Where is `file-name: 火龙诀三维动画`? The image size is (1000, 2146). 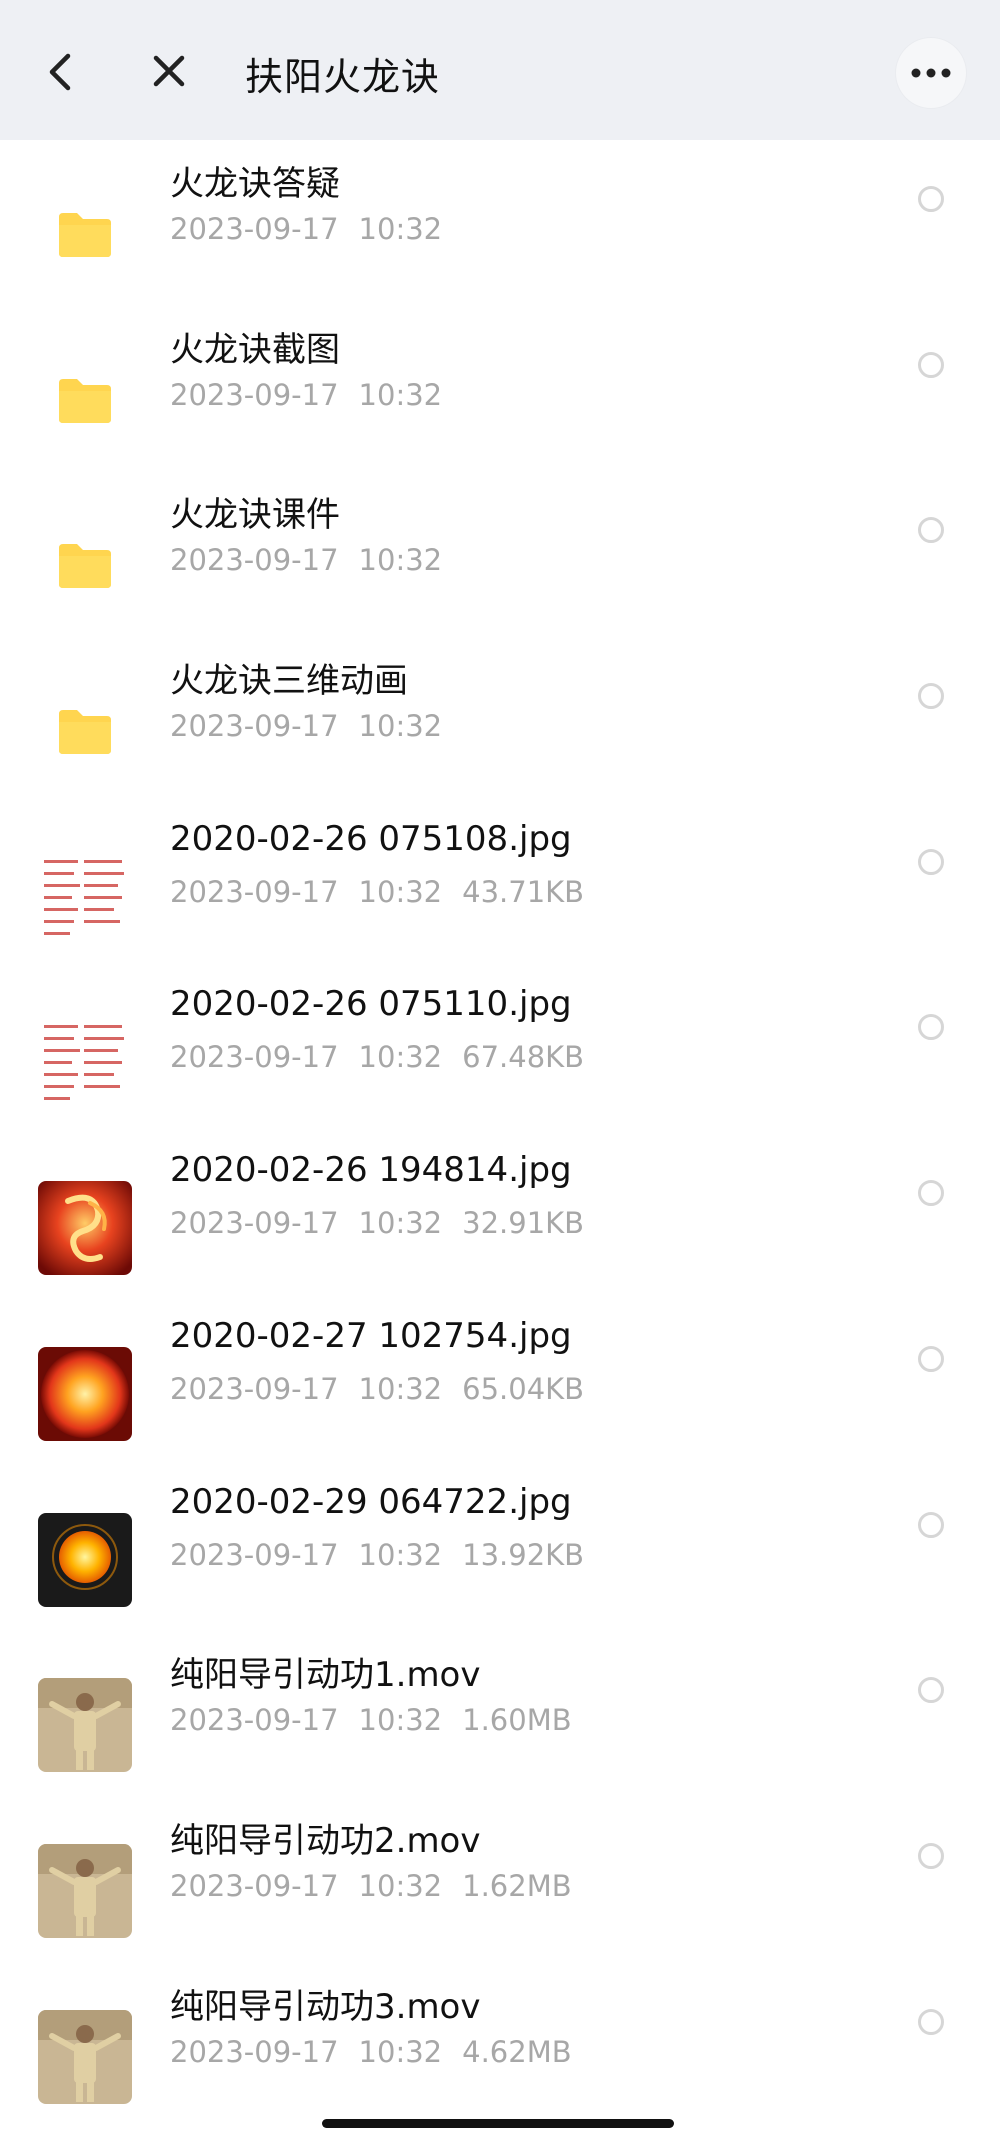
file-name: 火龙诀三维动画 is located at coordinates (289, 681).